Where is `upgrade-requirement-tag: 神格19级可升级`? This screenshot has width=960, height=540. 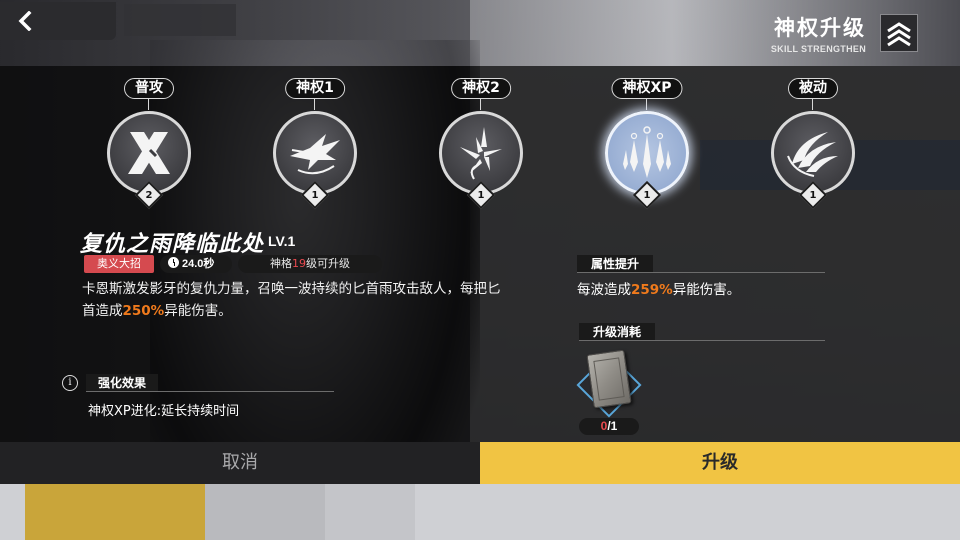 upgrade-requirement-tag: 神格19级可升级 is located at coordinates (310, 264).